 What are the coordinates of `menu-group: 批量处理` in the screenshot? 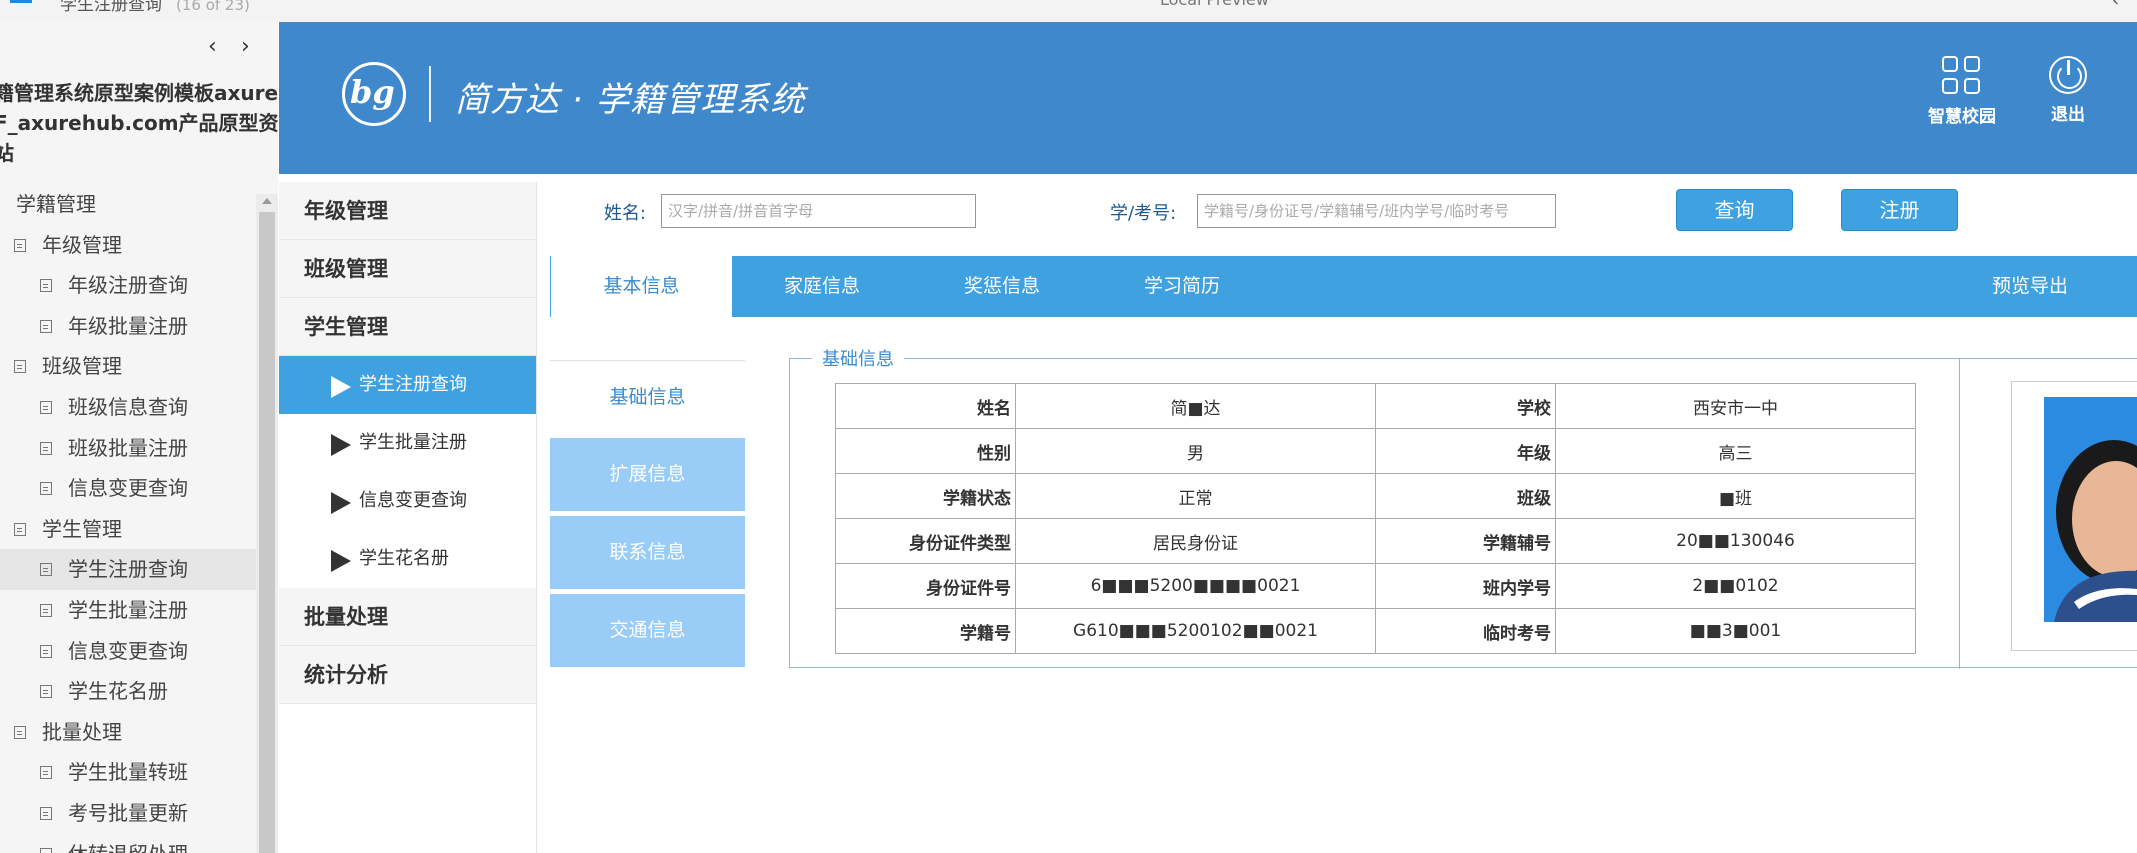 It's located at (407, 617).